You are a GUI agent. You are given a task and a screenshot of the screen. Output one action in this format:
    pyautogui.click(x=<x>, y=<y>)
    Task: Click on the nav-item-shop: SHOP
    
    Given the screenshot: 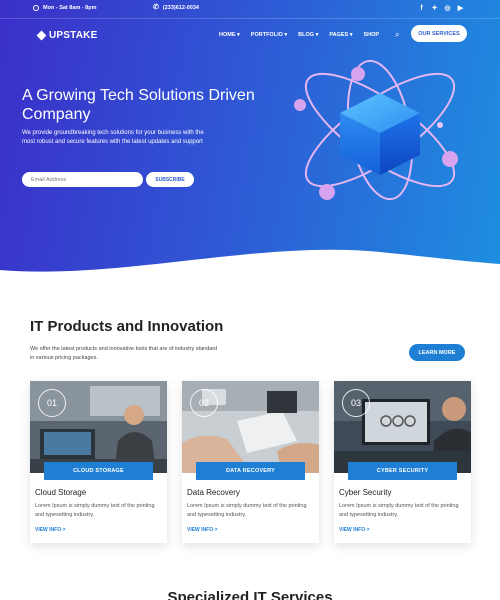 What is the action you would take?
    pyautogui.click(x=372, y=35)
    